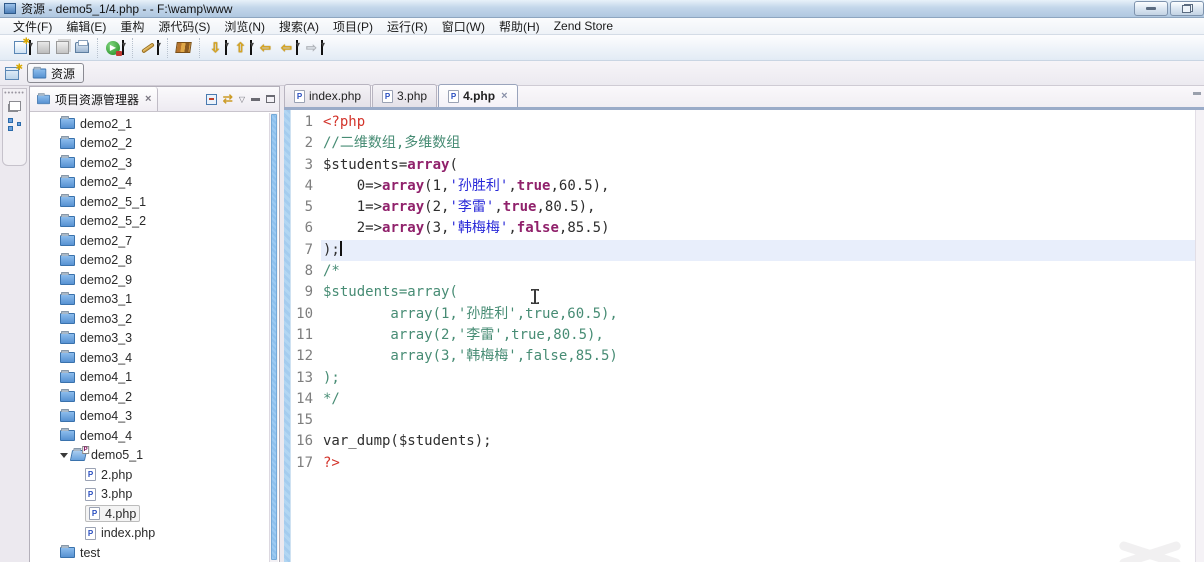  Describe the element at coordinates (14, 71) in the screenshot. I see `open-perspective-icon` at that location.